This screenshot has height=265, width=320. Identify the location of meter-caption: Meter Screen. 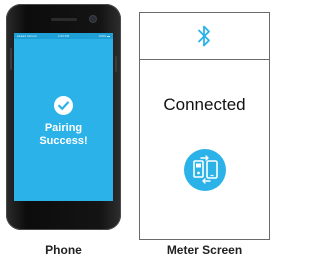
(204, 250).